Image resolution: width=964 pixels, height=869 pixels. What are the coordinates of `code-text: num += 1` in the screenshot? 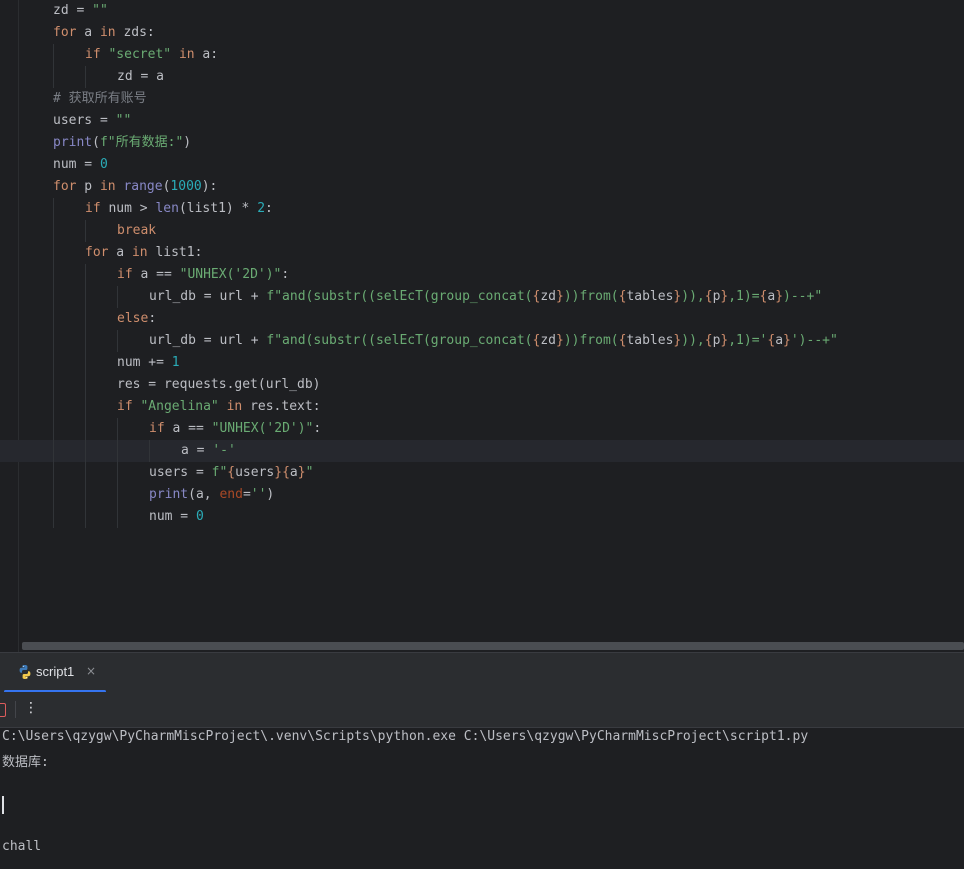 It's located at (148, 363).